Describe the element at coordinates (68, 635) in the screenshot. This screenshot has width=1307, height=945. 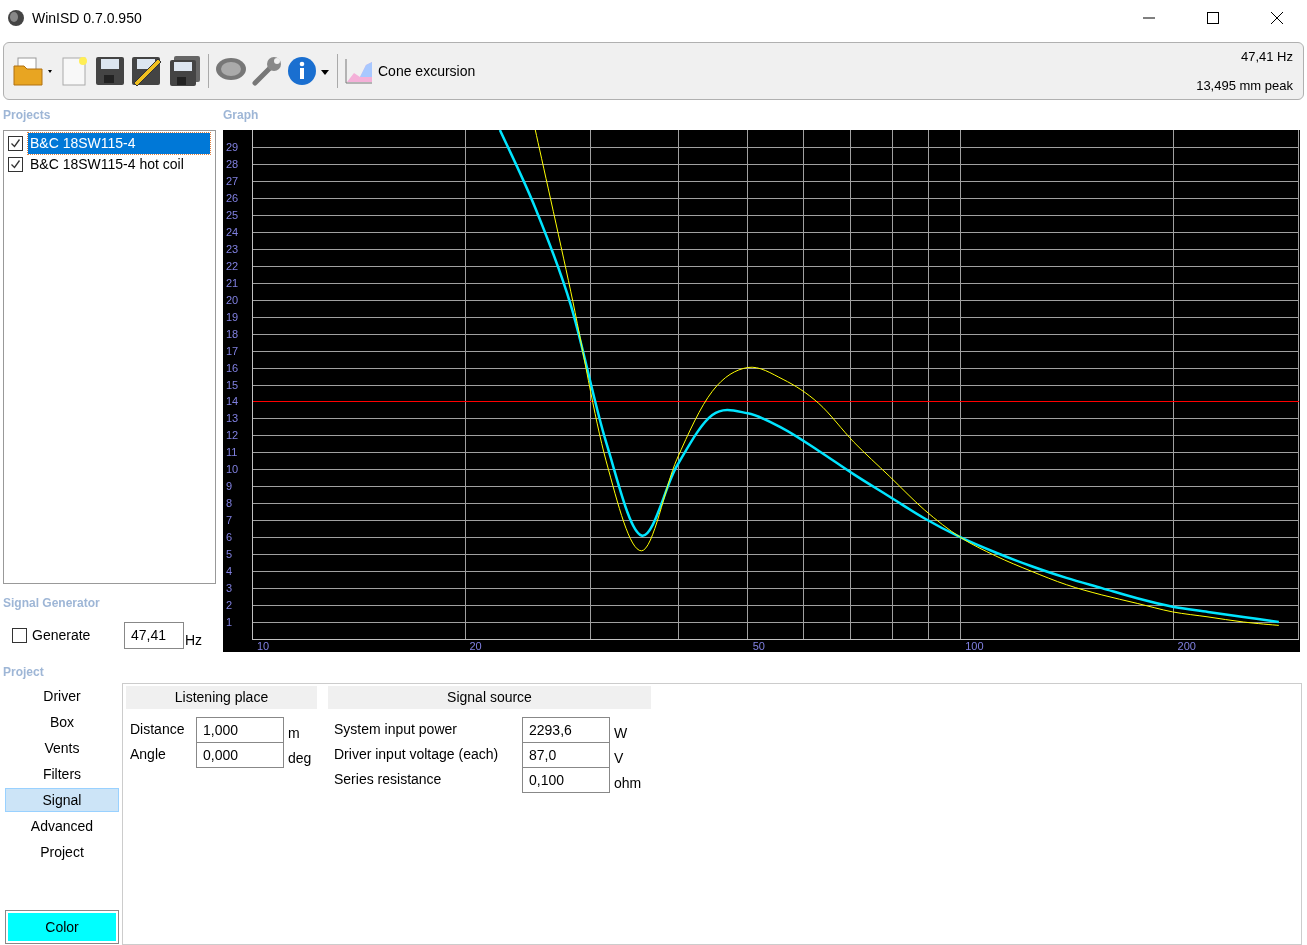
I see `generate-checkbox: Generate` at that location.